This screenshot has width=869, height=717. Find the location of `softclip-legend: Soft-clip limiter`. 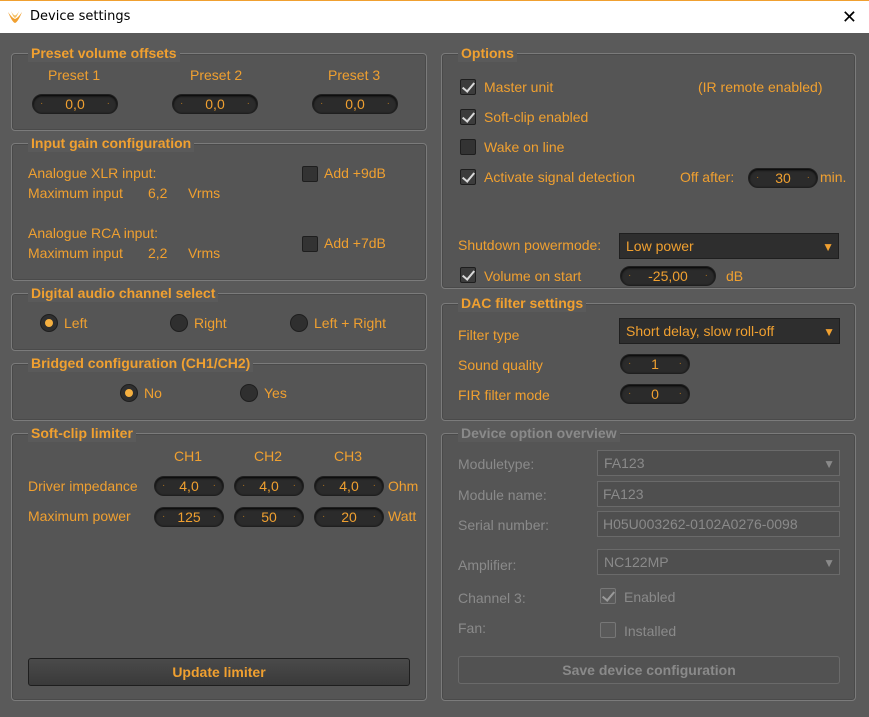

softclip-legend: Soft-clip limiter is located at coordinates (82, 433).